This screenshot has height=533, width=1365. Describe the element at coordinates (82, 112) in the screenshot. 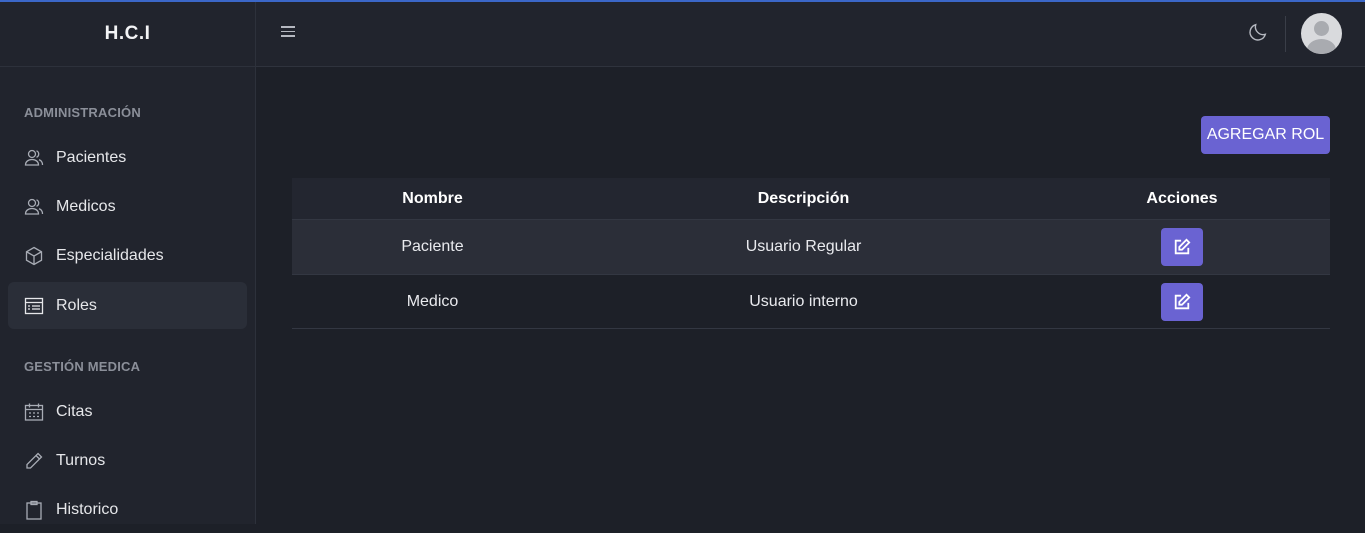

I see `section-title-administracion: ADMINISTRACIÓN` at that location.